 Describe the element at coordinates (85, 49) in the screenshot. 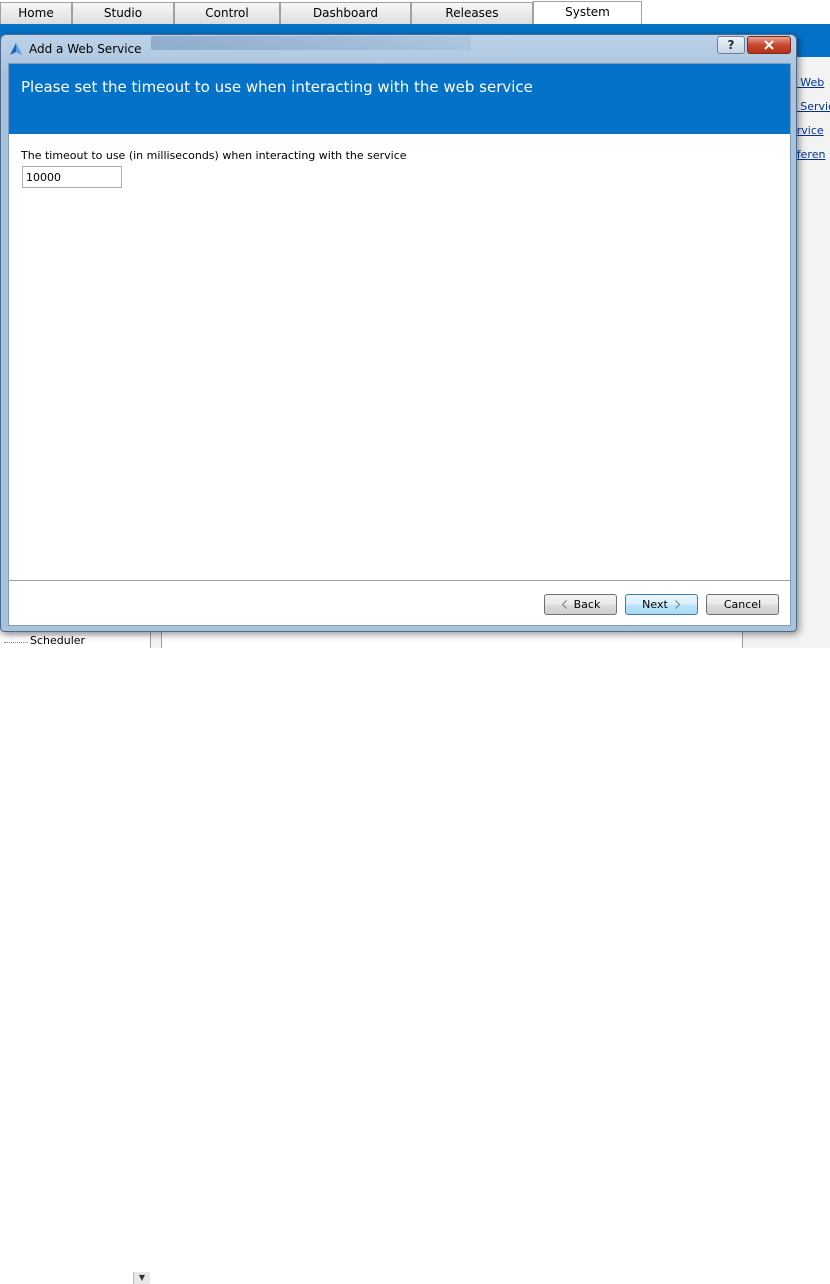

I see `dialog-title: Add a Web Service` at that location.